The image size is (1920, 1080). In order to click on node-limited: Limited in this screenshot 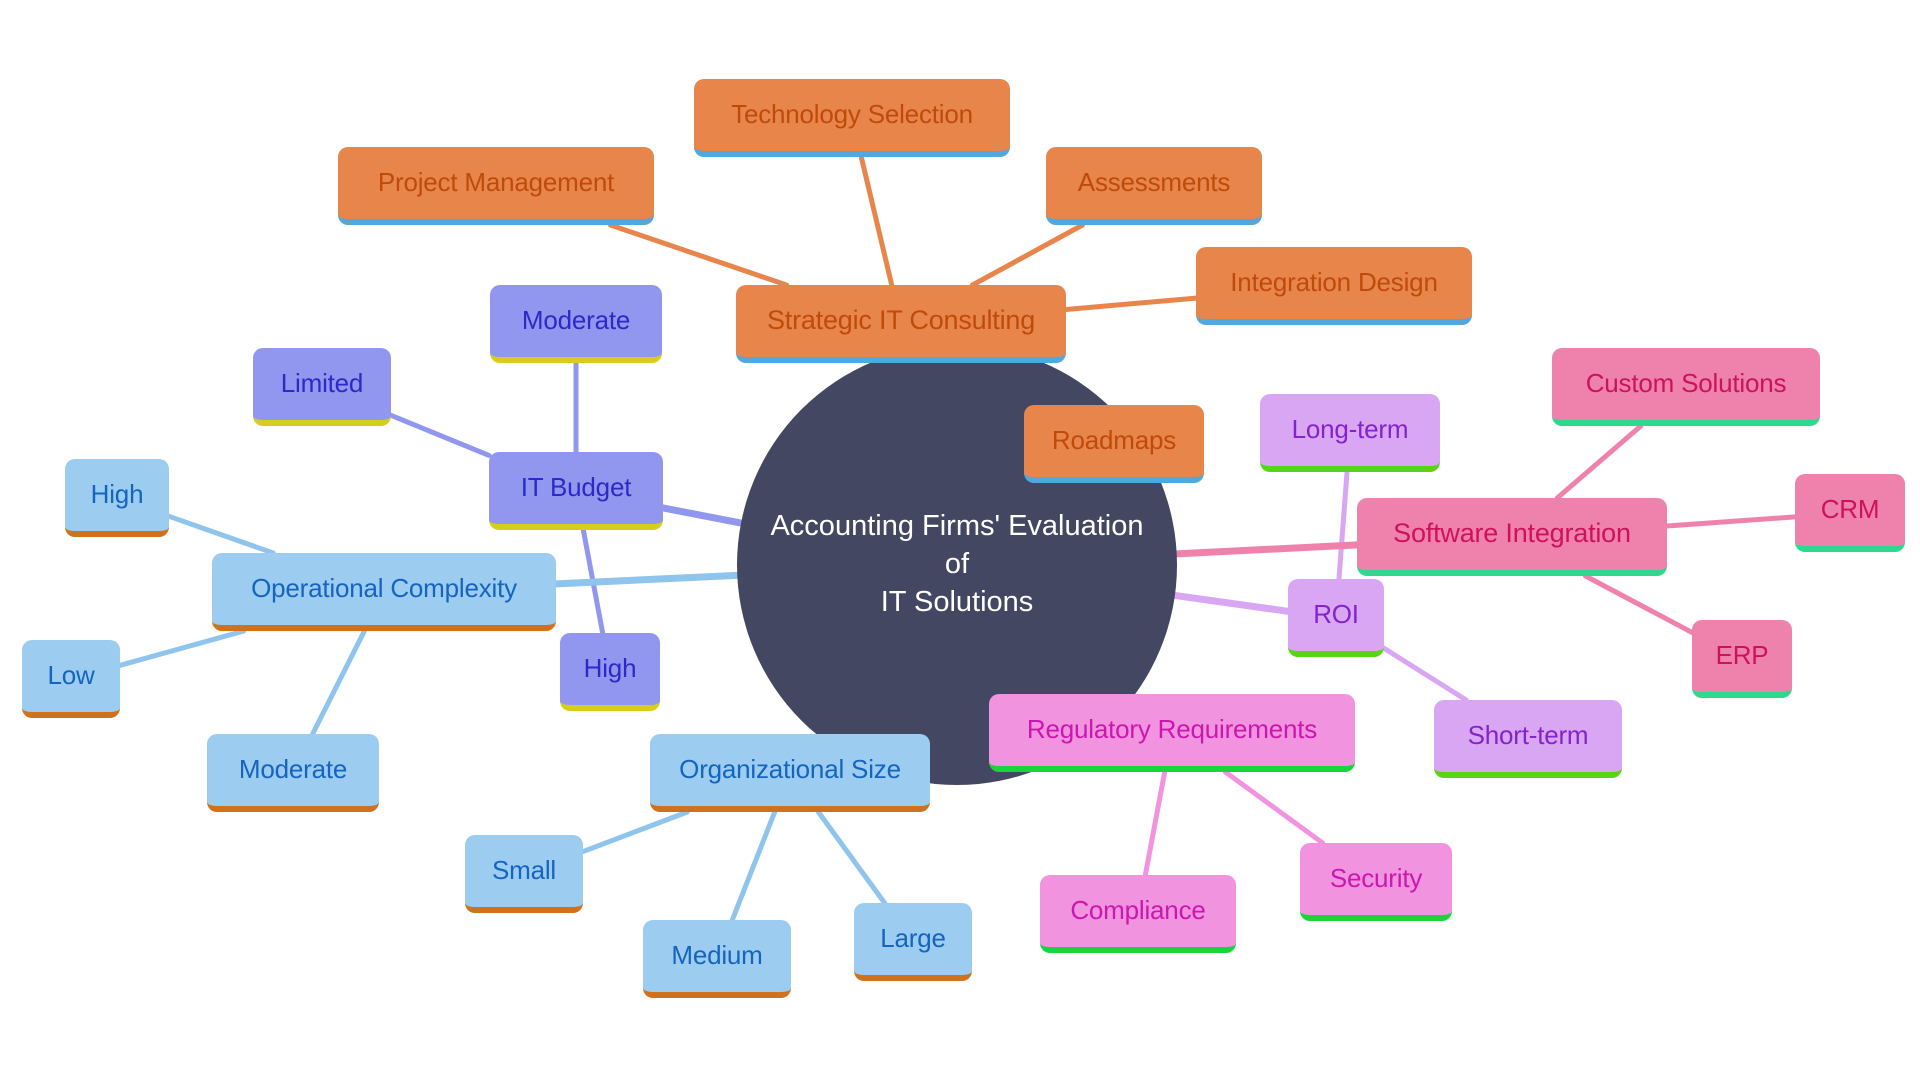, I will do `click(322, 387)`.